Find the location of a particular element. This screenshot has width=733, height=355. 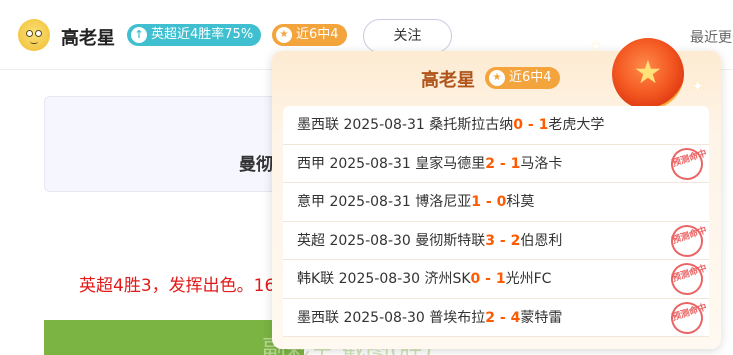

analysis-text: 英超4胜3，发挥出色。16 is located at coordinates (177, 286).